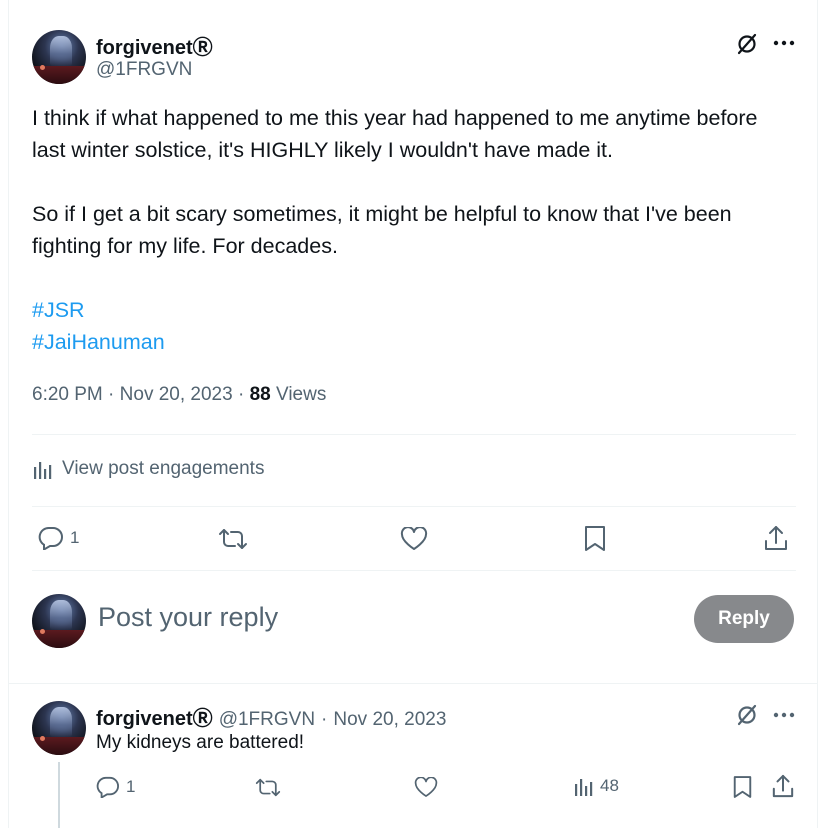  Describe the element at coordinates (200, 742) in the screenshot. I see `reply-text: My kidneys are battered!` at that location.